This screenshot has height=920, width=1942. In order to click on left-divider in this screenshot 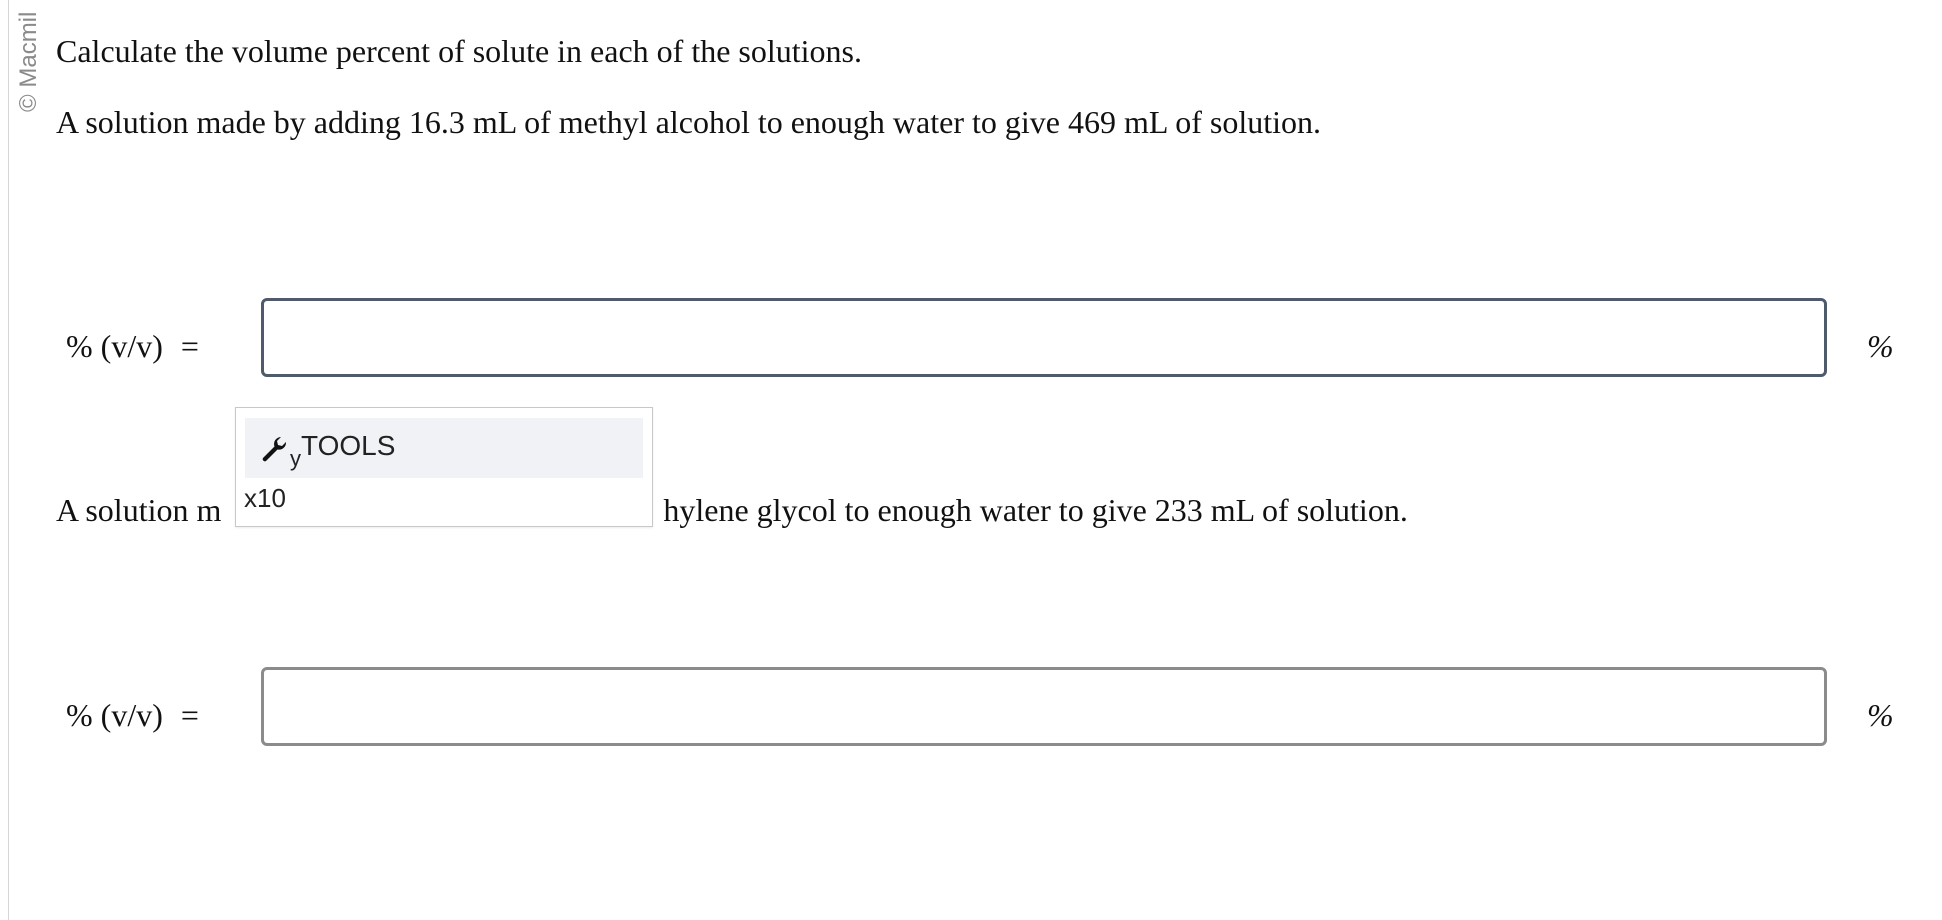, I will do `click(8, 460)`.